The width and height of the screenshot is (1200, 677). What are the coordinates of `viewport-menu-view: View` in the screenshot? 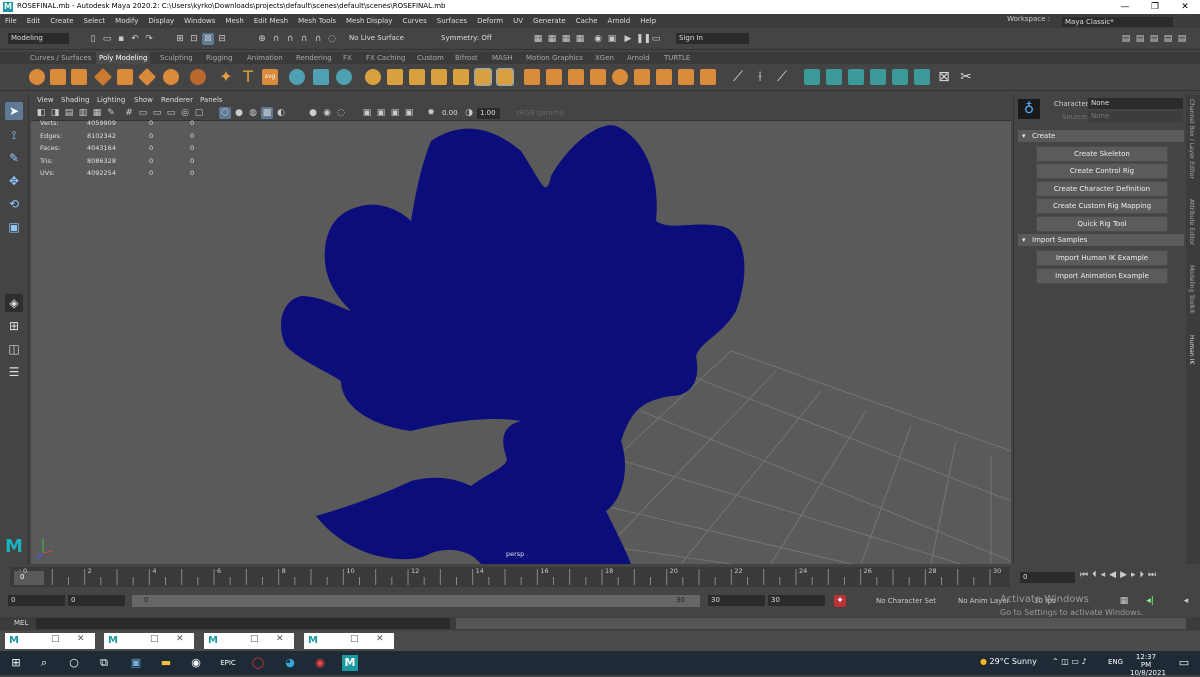 It's located at (45, 100).